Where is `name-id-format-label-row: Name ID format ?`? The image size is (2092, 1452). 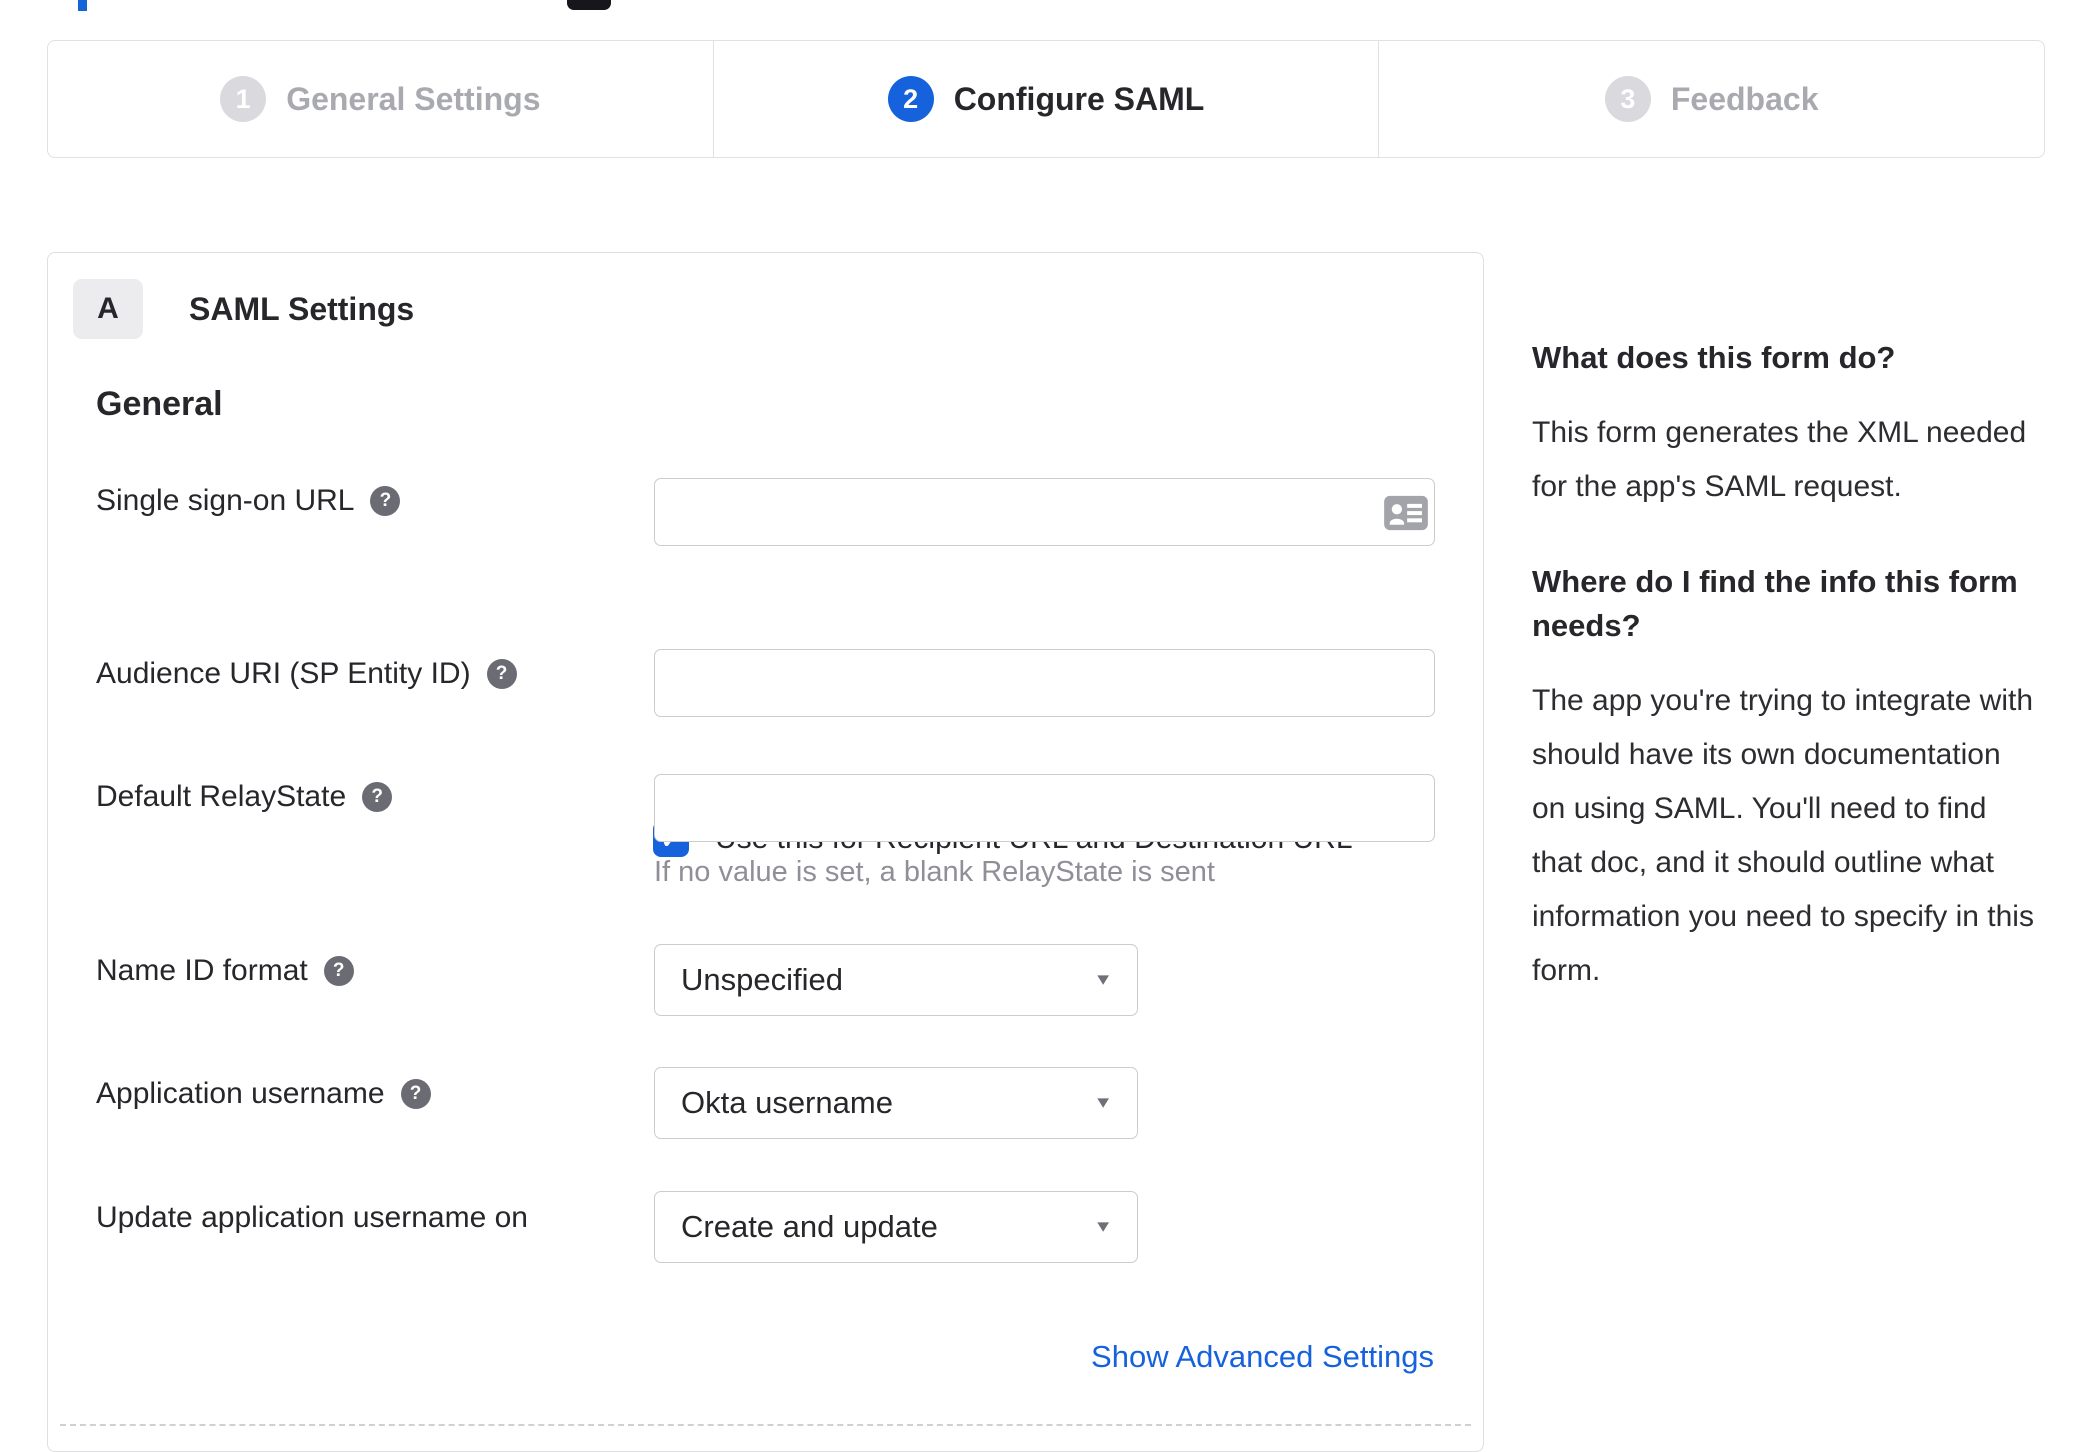
name-id-format-label-row: Name ID format ? is located at coordinates (225, 971).